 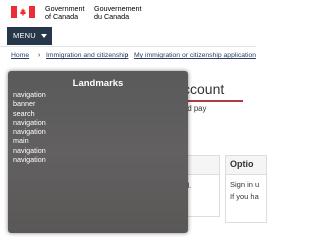 What do you see at coordinates (20, 55) in the screenshot?
I see `breadcrumb-home-link: Home` at bounding box center [20, 55].